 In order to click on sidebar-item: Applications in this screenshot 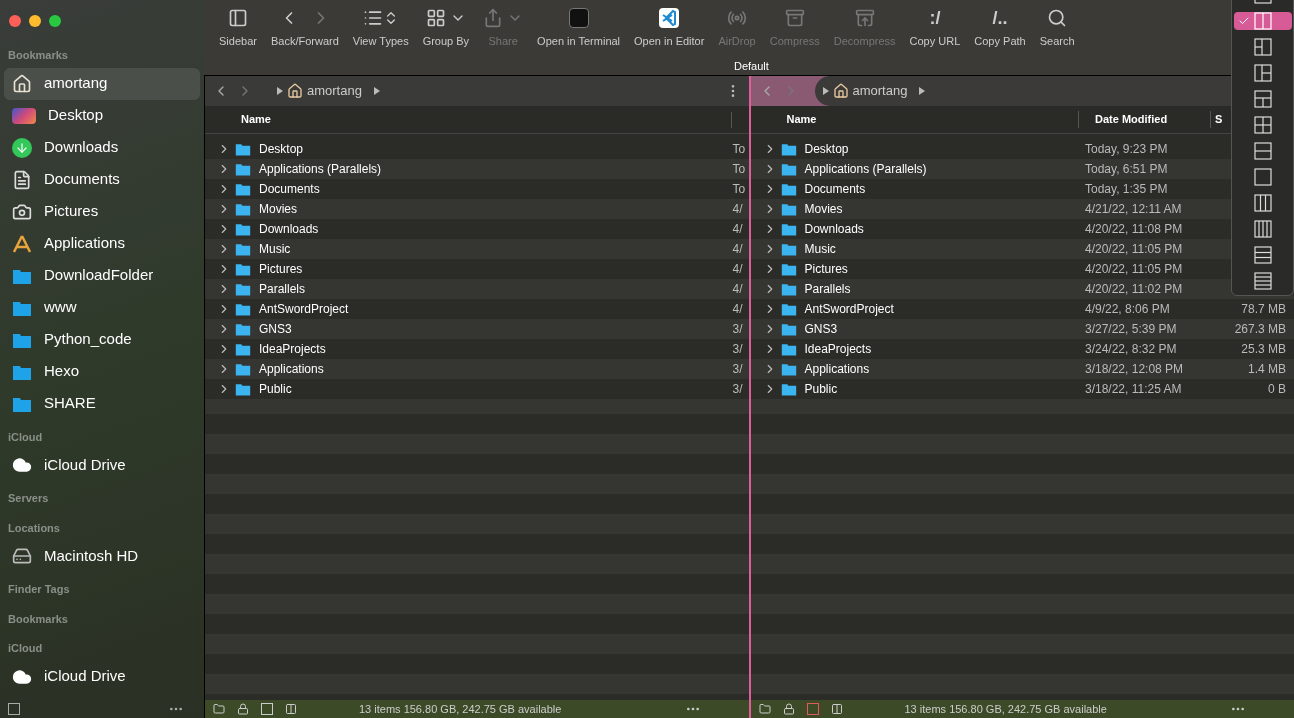, I will do `click(102, 243)`.